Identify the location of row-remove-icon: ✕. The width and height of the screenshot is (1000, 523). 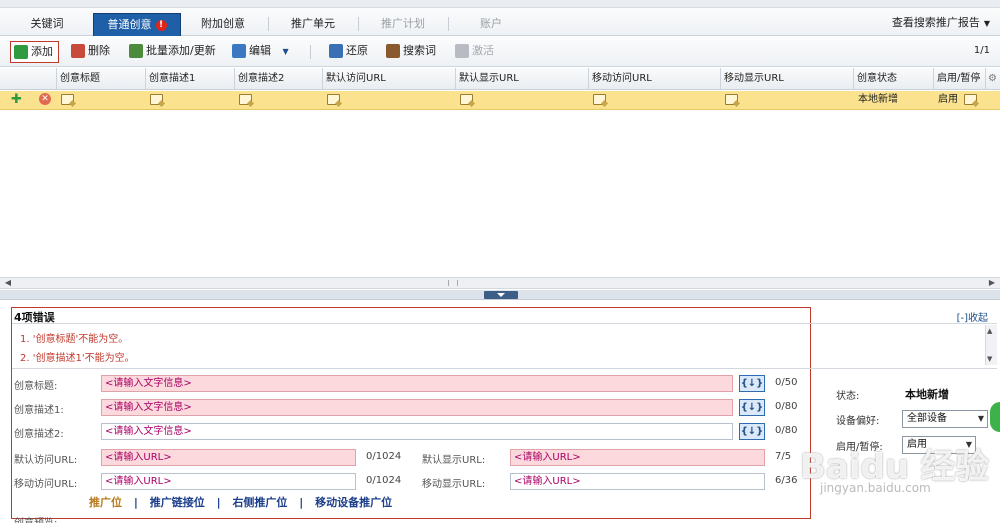
(43, 100).